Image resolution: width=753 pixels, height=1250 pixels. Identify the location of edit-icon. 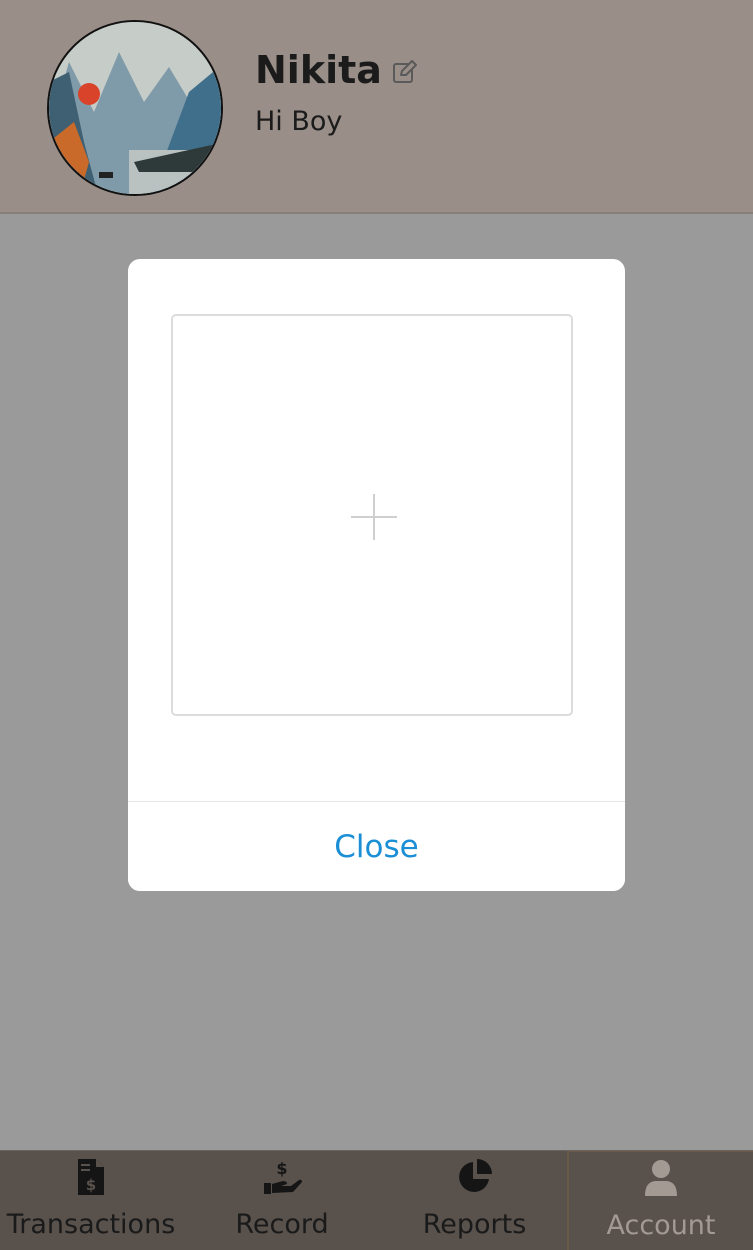
(405, 73).